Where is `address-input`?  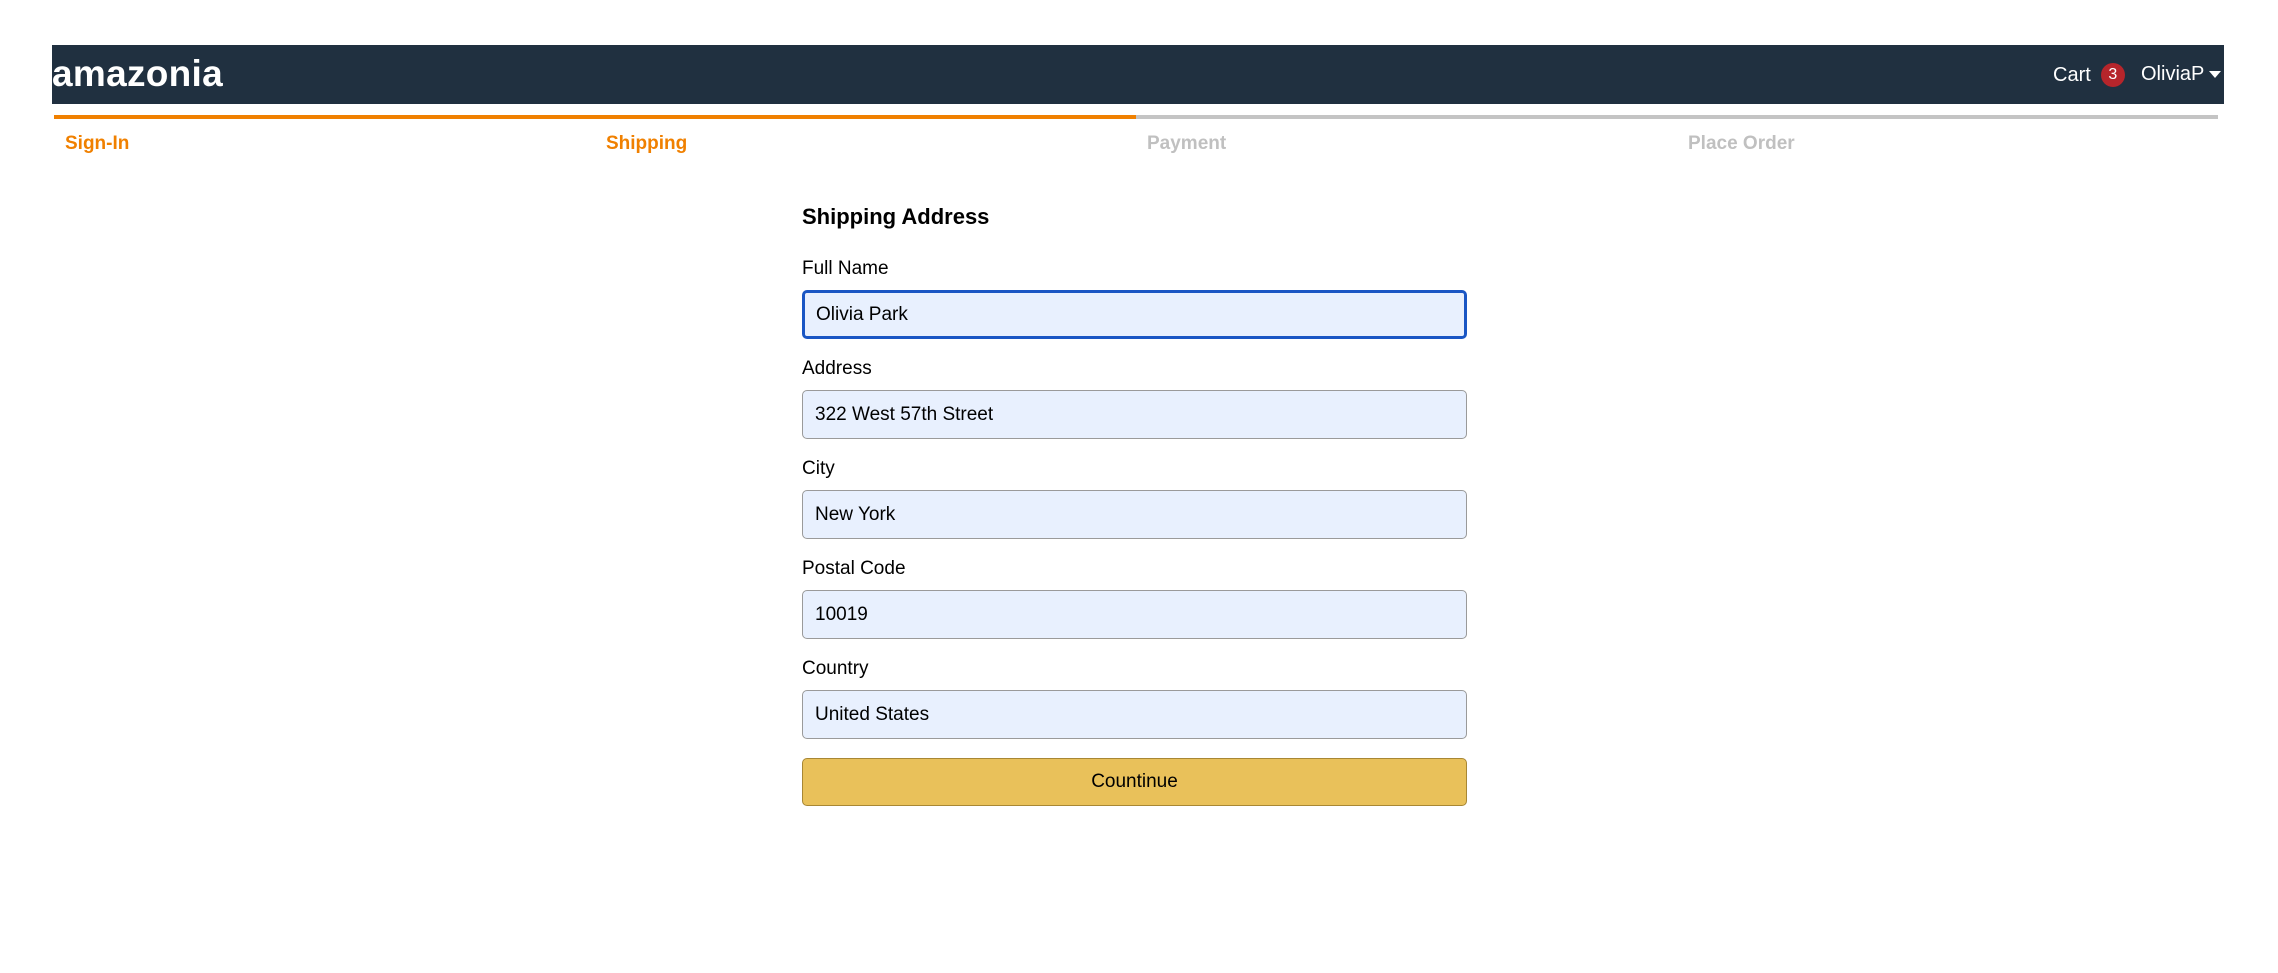
address-input is located at coordinates (1134, 414).